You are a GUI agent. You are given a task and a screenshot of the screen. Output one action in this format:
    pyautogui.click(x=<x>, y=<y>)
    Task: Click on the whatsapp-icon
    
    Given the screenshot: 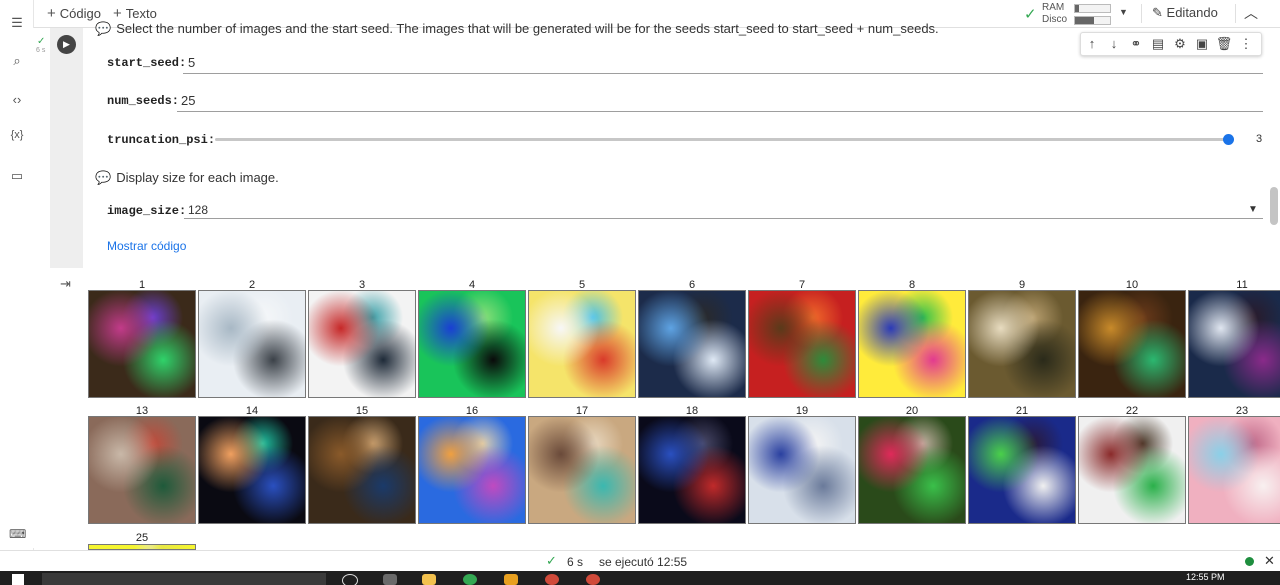 What is the action you would take?
    pyautogui.click(x=470, y=579)
    